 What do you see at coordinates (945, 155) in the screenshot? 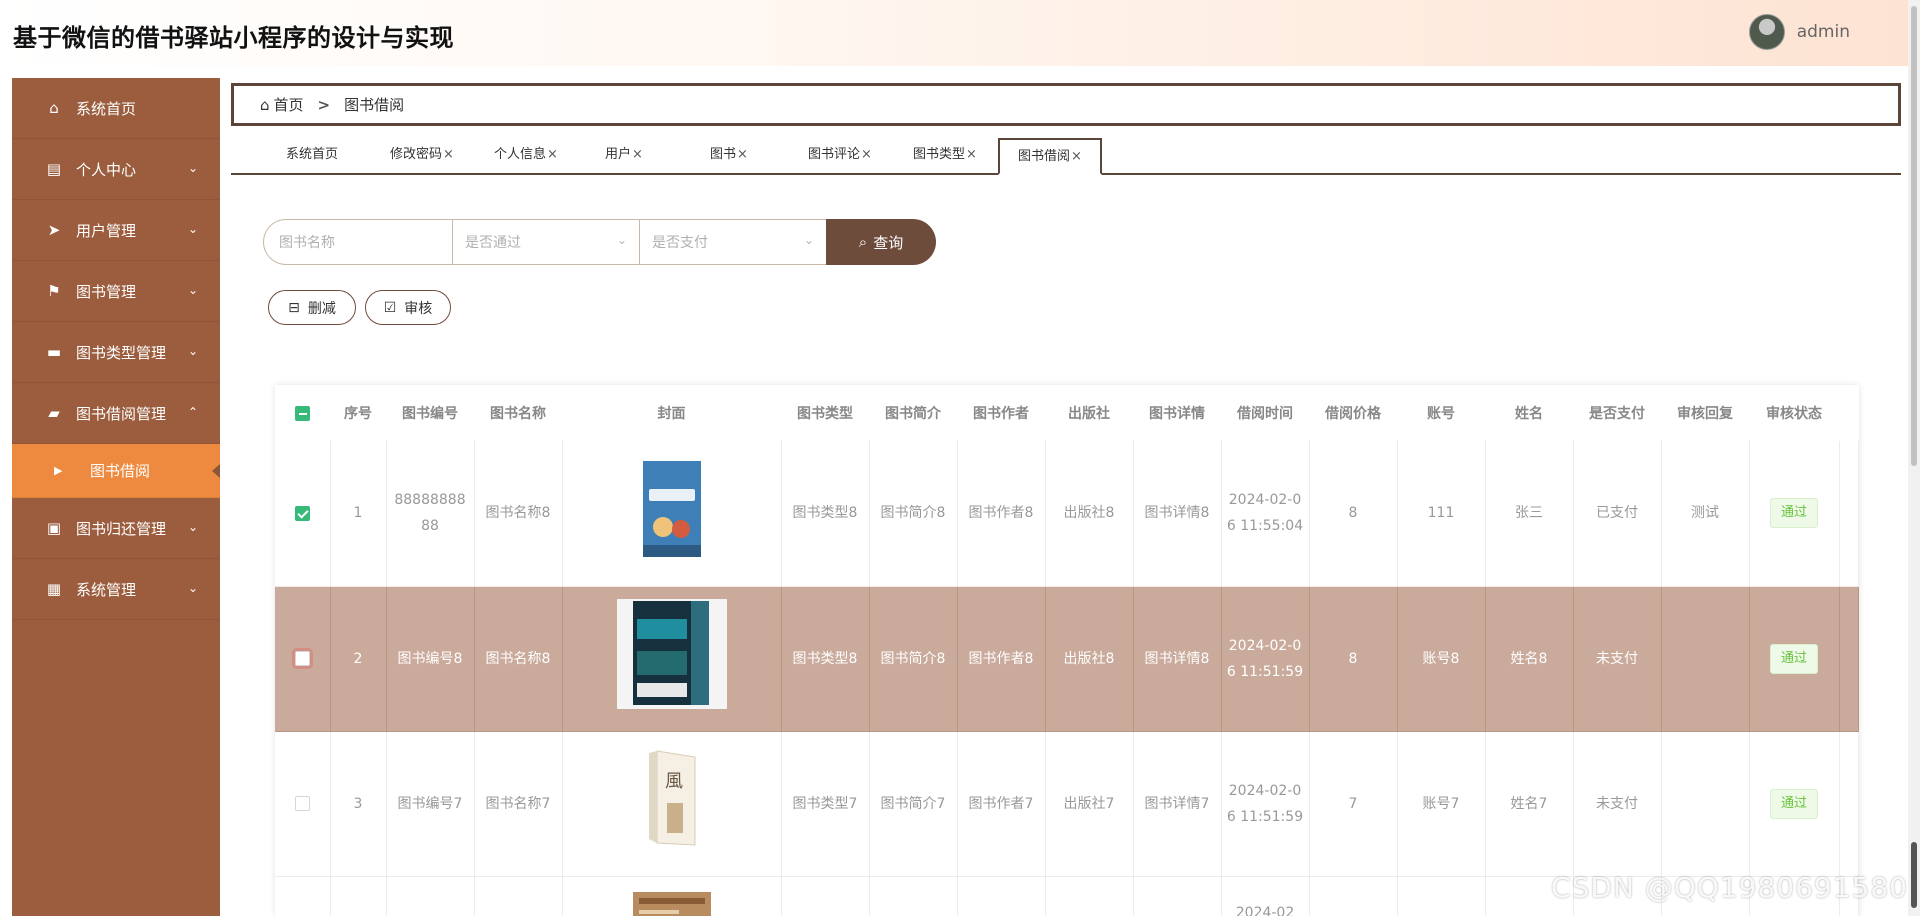
I see `tab-6: 图书类型×` at bounding box center [945, 155].